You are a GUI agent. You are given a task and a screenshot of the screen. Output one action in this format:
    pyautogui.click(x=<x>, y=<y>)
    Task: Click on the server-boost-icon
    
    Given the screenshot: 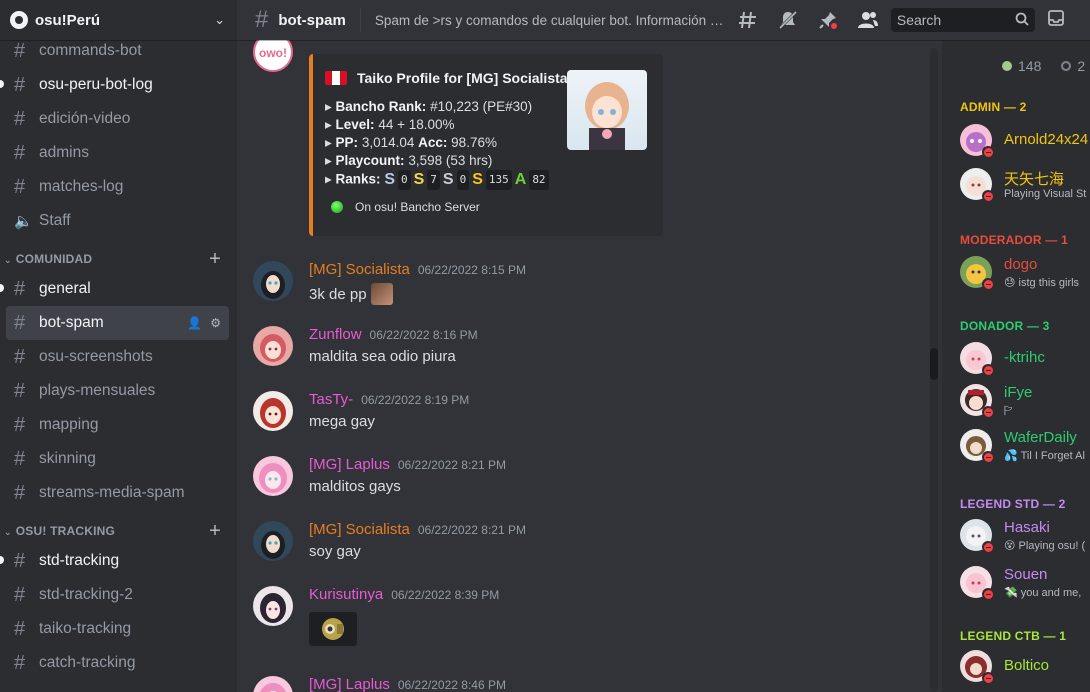 What is the action you would take?
    pyautogui.click(x=19, y=20)
    